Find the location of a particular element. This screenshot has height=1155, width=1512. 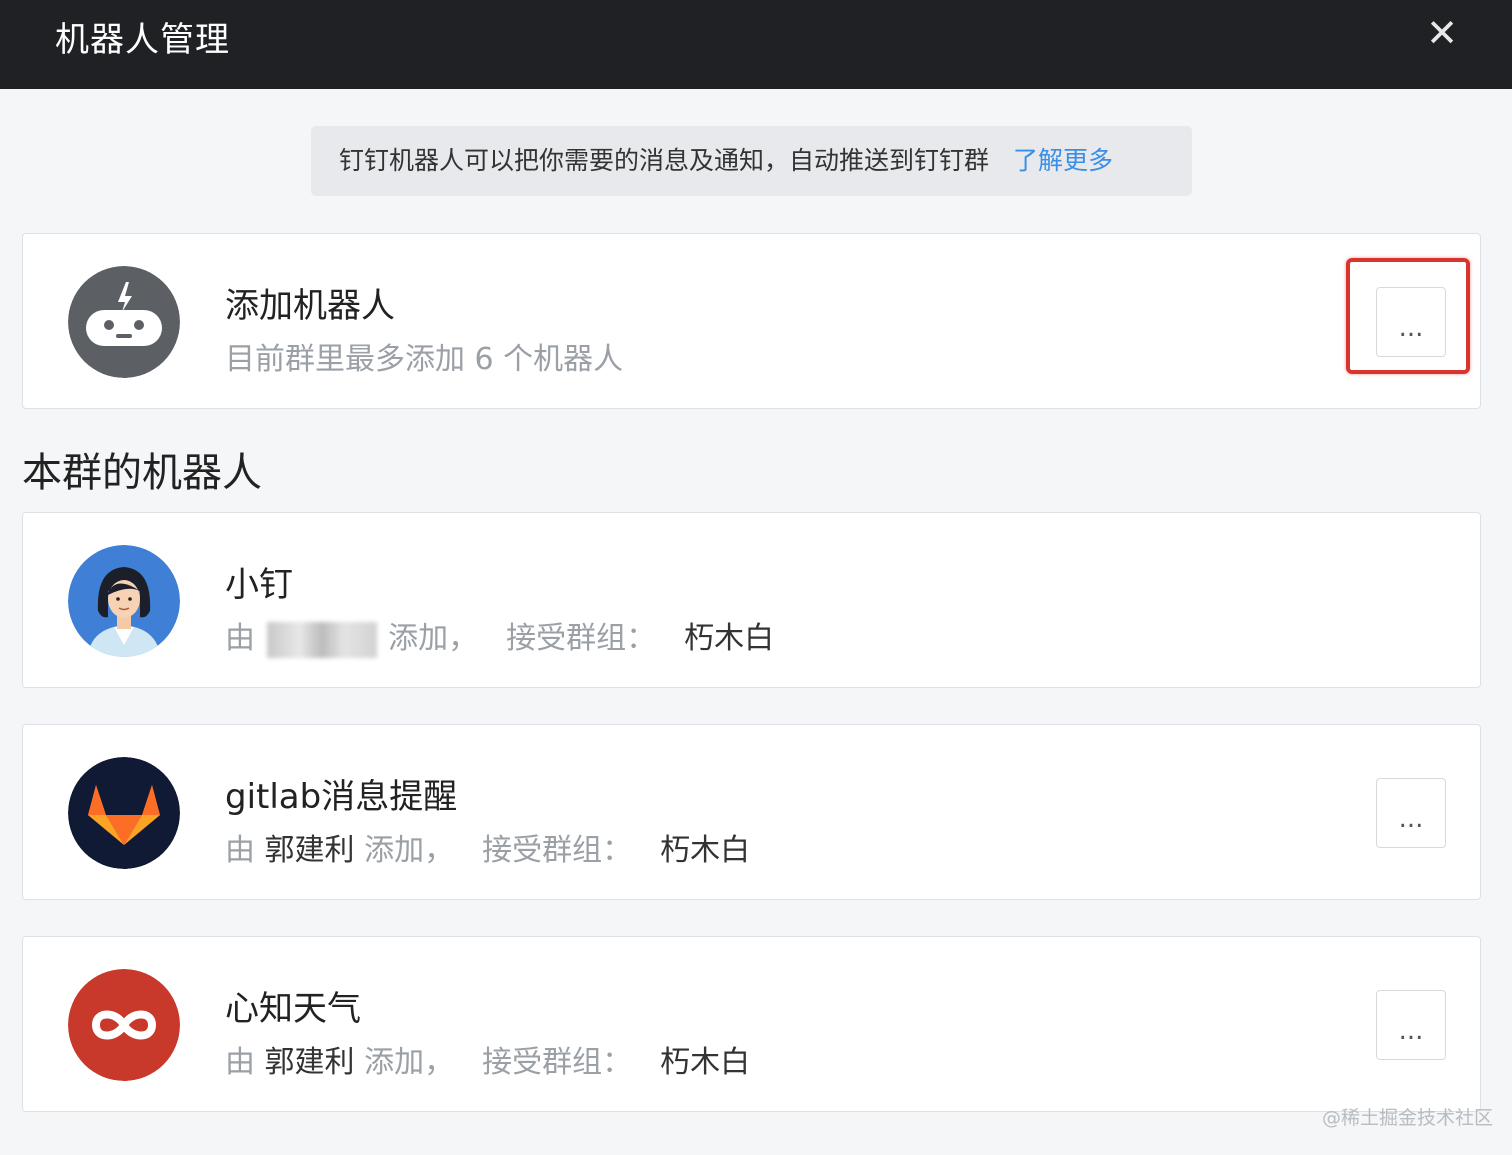

watermark: @稀土掘金技术社区 is located at coordinates (1408, 1118).